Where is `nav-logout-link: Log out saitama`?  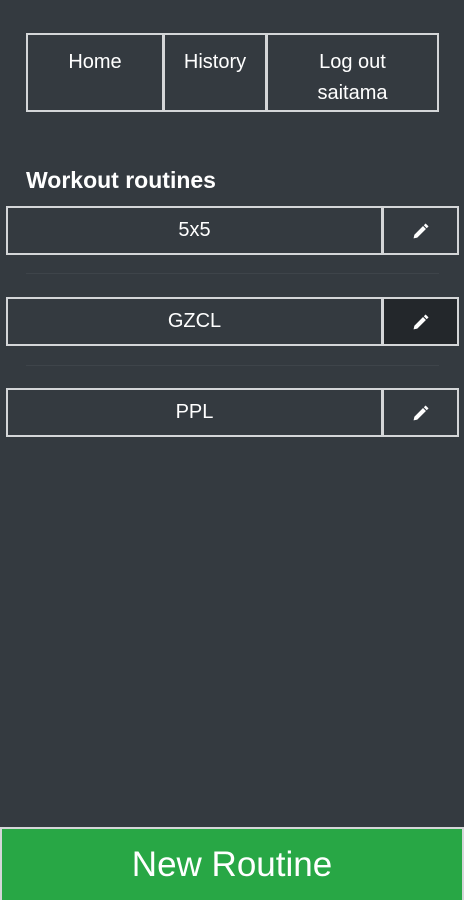
nav-logout-link: Log out saitama is located at coordinates (352, 72).